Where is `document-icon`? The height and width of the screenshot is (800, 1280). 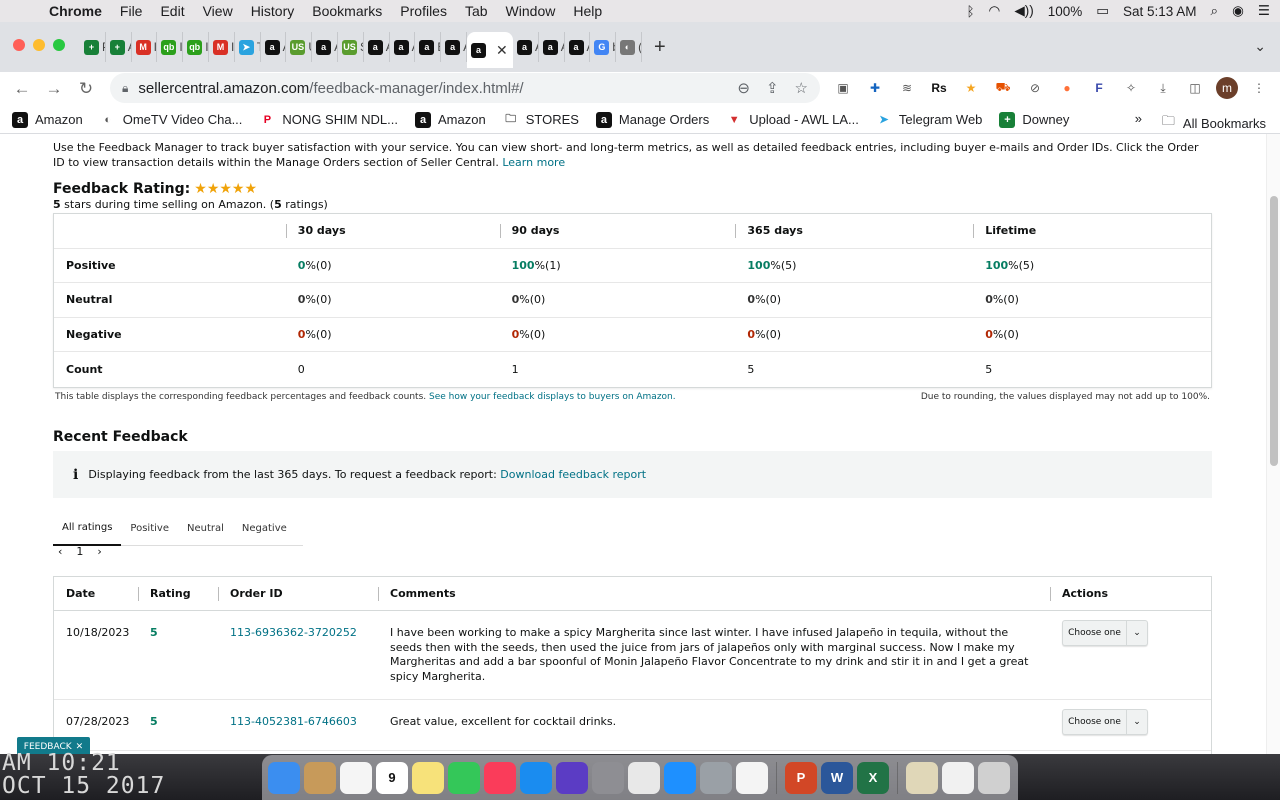 document-icon is located at coordinates (958, 777).